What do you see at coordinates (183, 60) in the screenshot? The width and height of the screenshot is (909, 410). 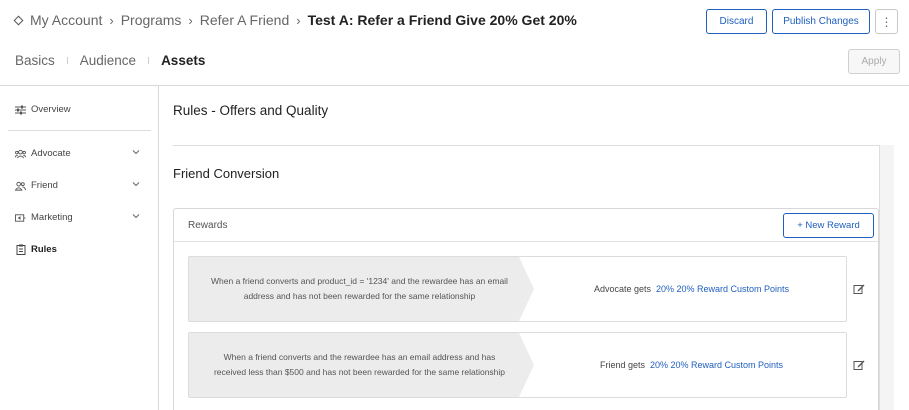 I see `tab-assets: Assets` at bounding box center [183, 60].